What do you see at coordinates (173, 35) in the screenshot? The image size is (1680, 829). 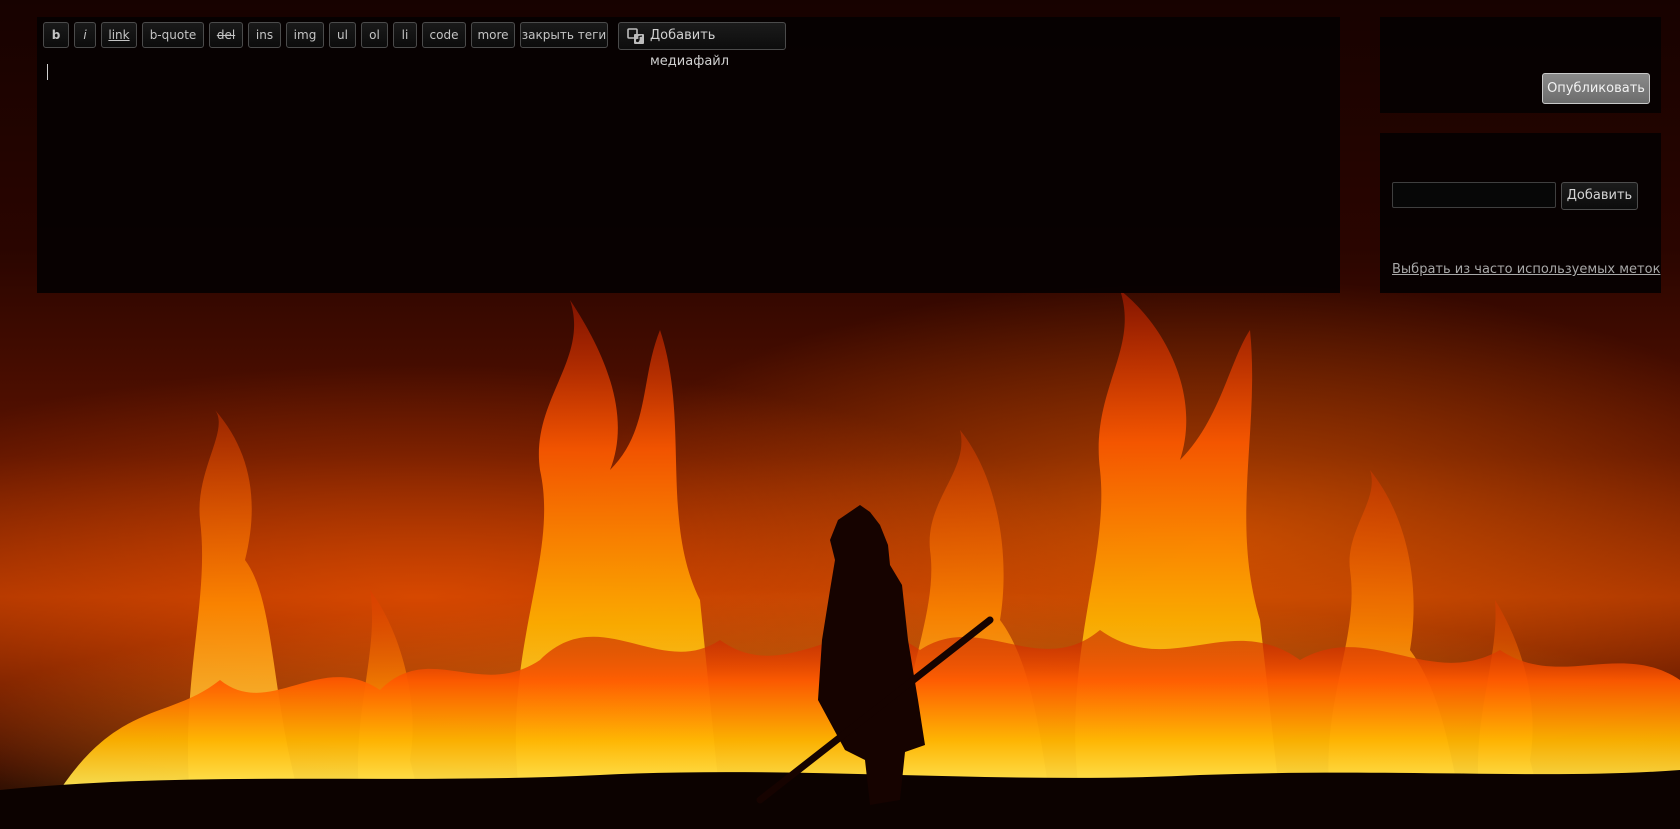 I see `blockquote-button: b-quote` at bounding box center [173, 35].